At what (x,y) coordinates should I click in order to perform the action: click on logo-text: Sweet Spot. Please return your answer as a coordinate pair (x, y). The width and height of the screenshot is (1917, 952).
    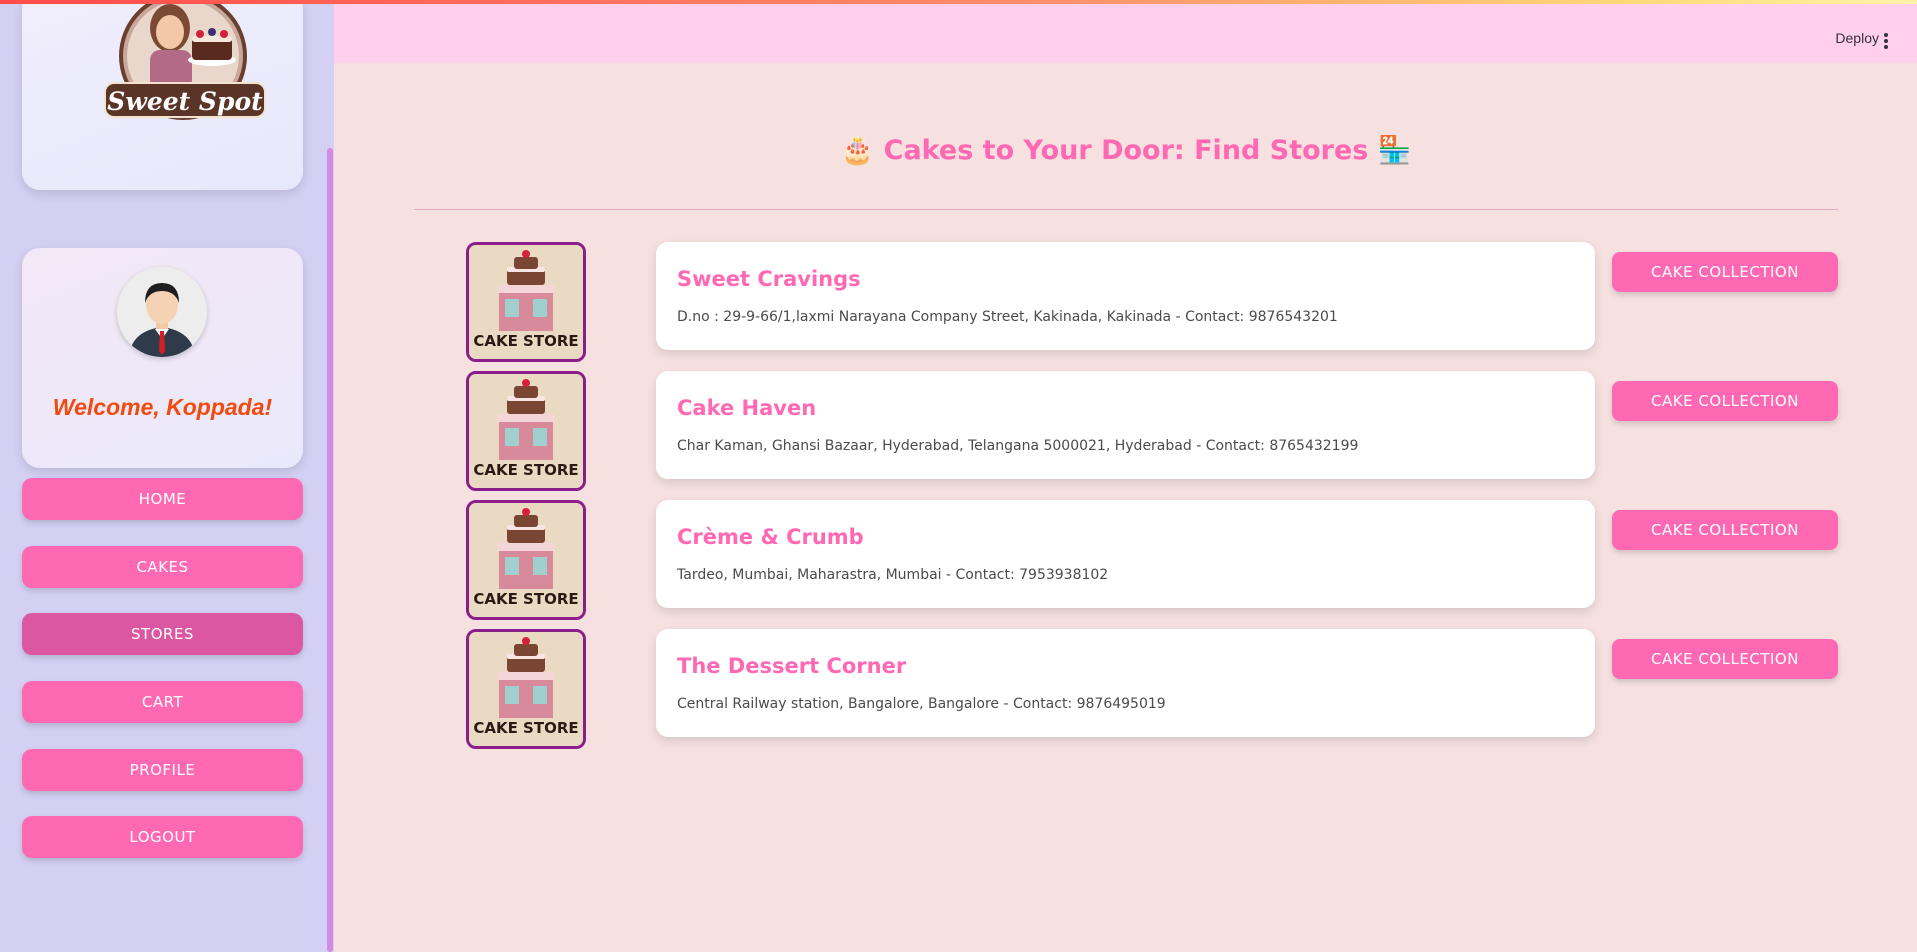
    Looking at the image, I should click on (185, 100).